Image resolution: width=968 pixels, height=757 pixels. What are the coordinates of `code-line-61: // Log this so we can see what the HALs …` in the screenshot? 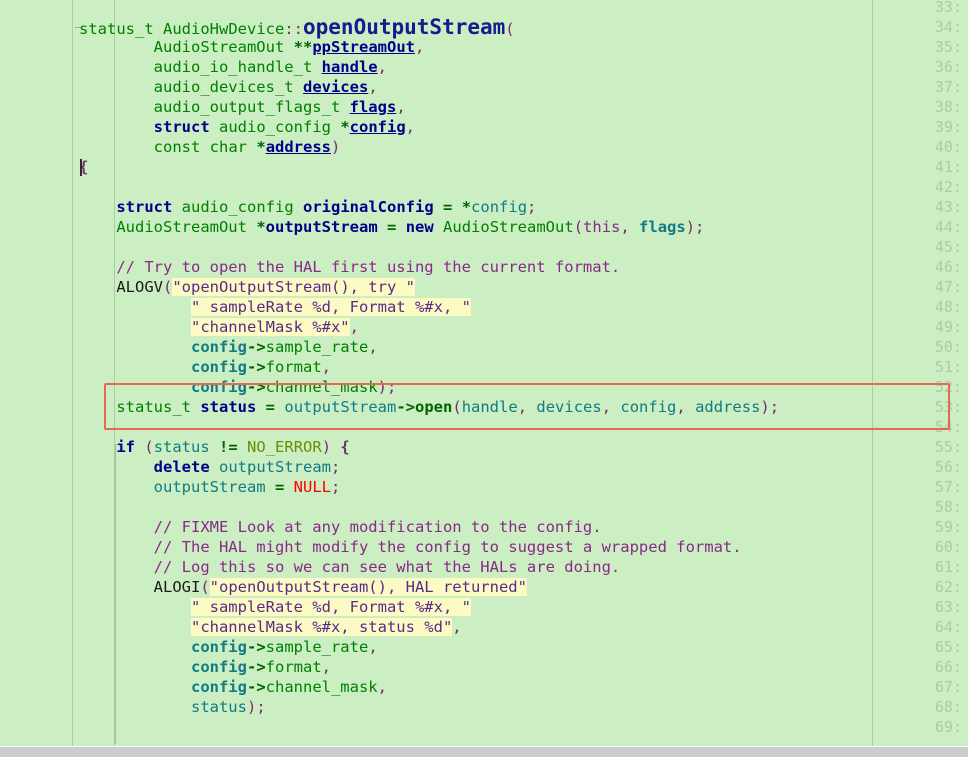 It's located at (350, 567).